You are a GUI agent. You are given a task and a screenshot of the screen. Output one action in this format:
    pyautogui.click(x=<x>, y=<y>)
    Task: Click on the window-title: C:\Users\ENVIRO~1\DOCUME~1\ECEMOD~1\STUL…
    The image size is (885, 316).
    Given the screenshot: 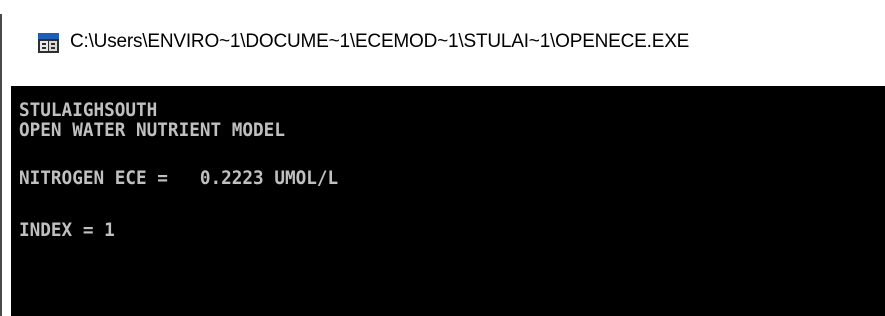 What is the action you would take?
    pyautogui.click(x=380, y=41)
    